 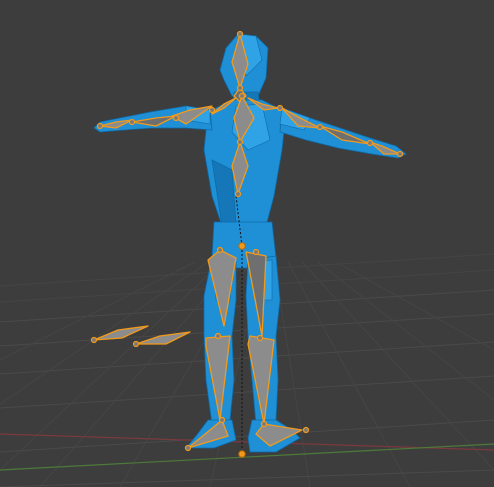 I want to click on joint-fingertip-right, so click(x=400, y=154).